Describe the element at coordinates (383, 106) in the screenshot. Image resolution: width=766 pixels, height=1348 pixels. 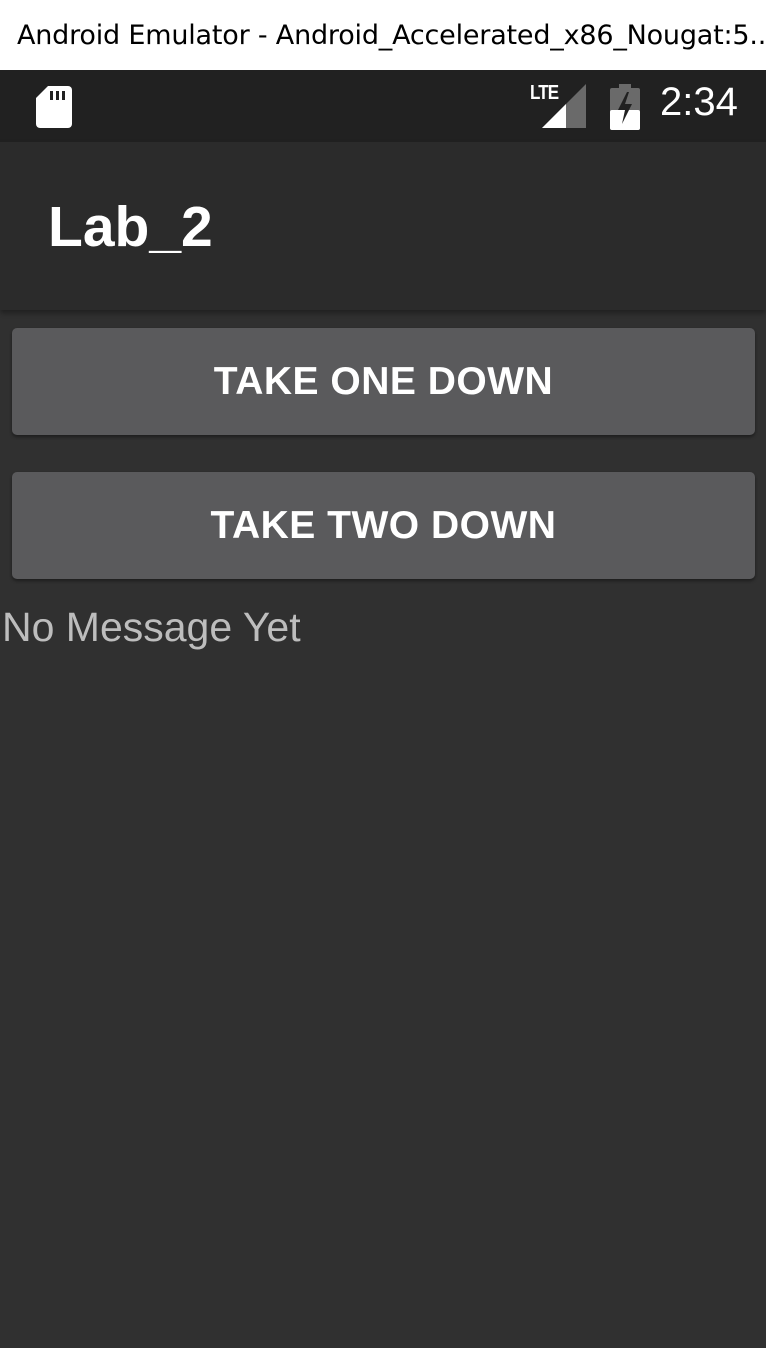
I see `status-bar: LTE 2:34` at that location.